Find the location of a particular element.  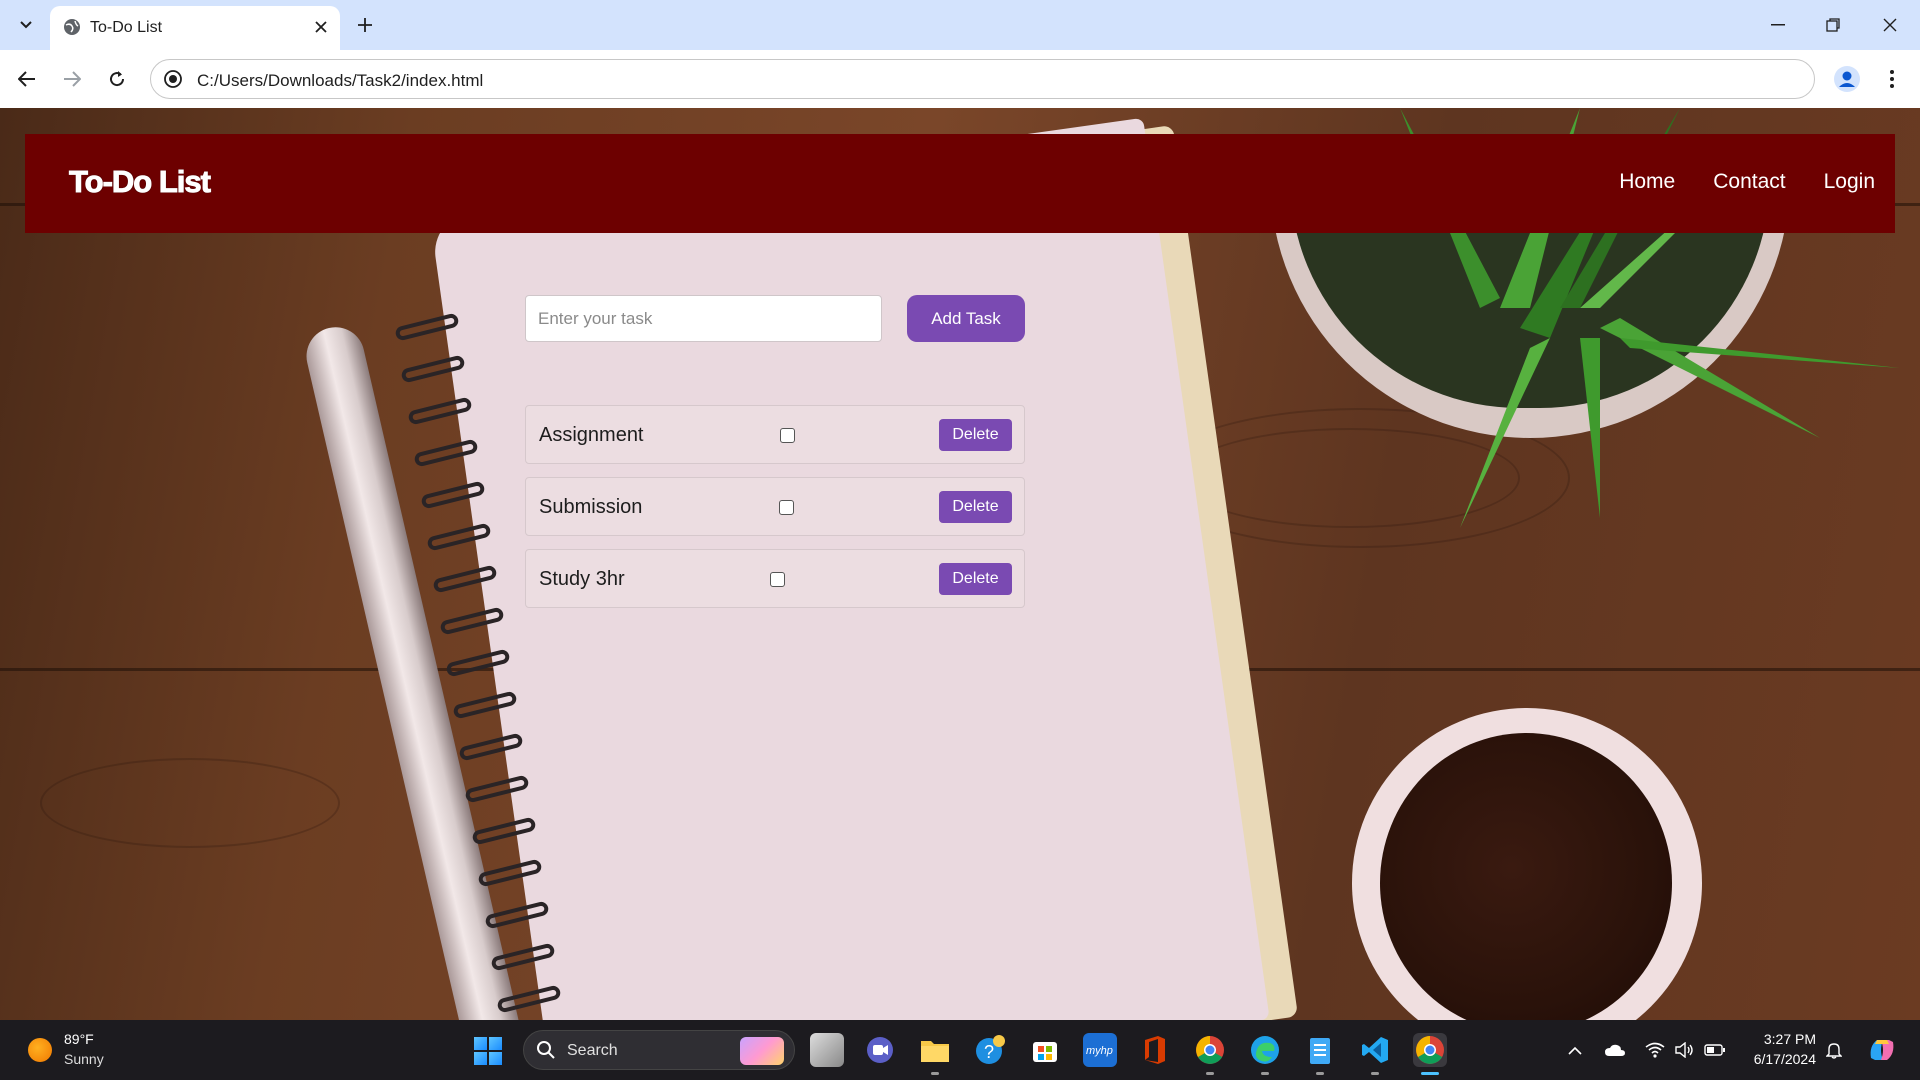

nav-link-login: Login is located at coordinates (1849, 182).